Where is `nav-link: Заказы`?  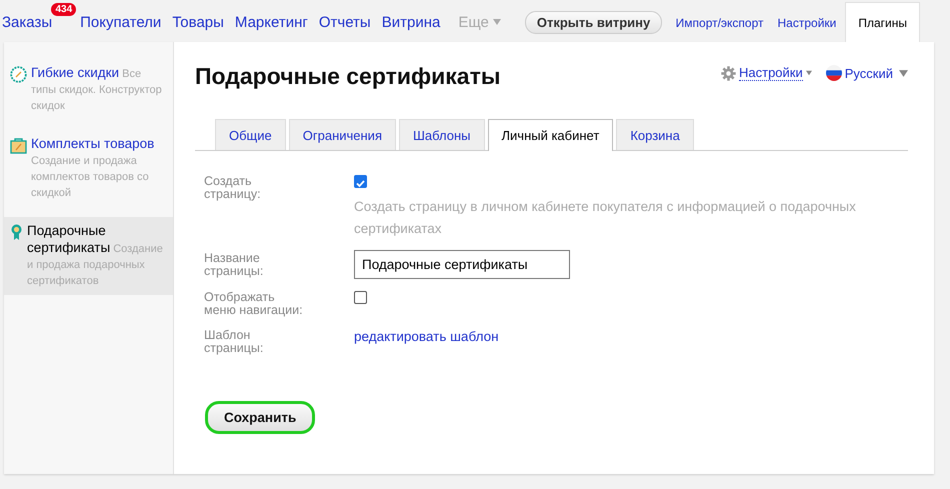
nav-link: Заказы is located at coordinates (27, 22).